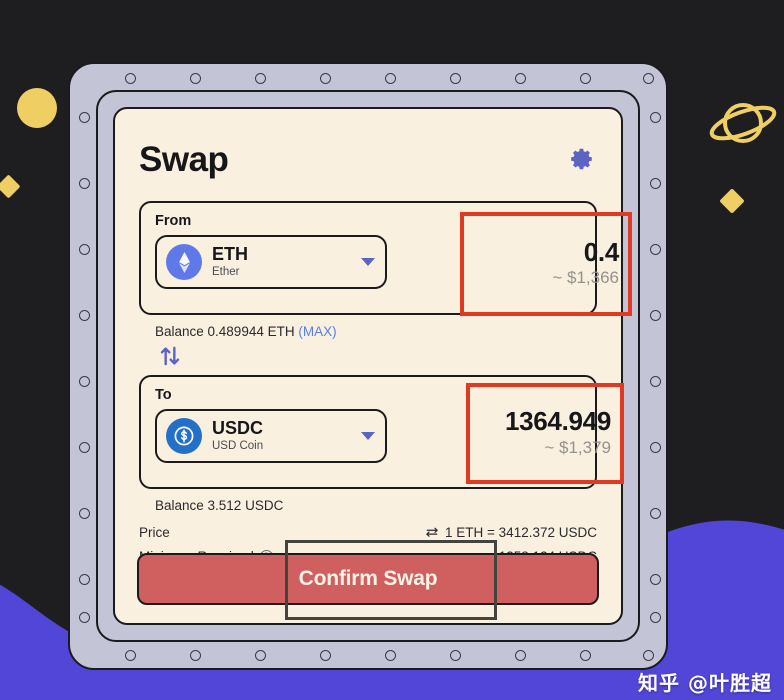 The height and width of the screenshot is (700, 784). What do you see at coordinates (743, 123) in the screenshot?
I see `saturn-planet-decoration` at bounding box center [743, 123].